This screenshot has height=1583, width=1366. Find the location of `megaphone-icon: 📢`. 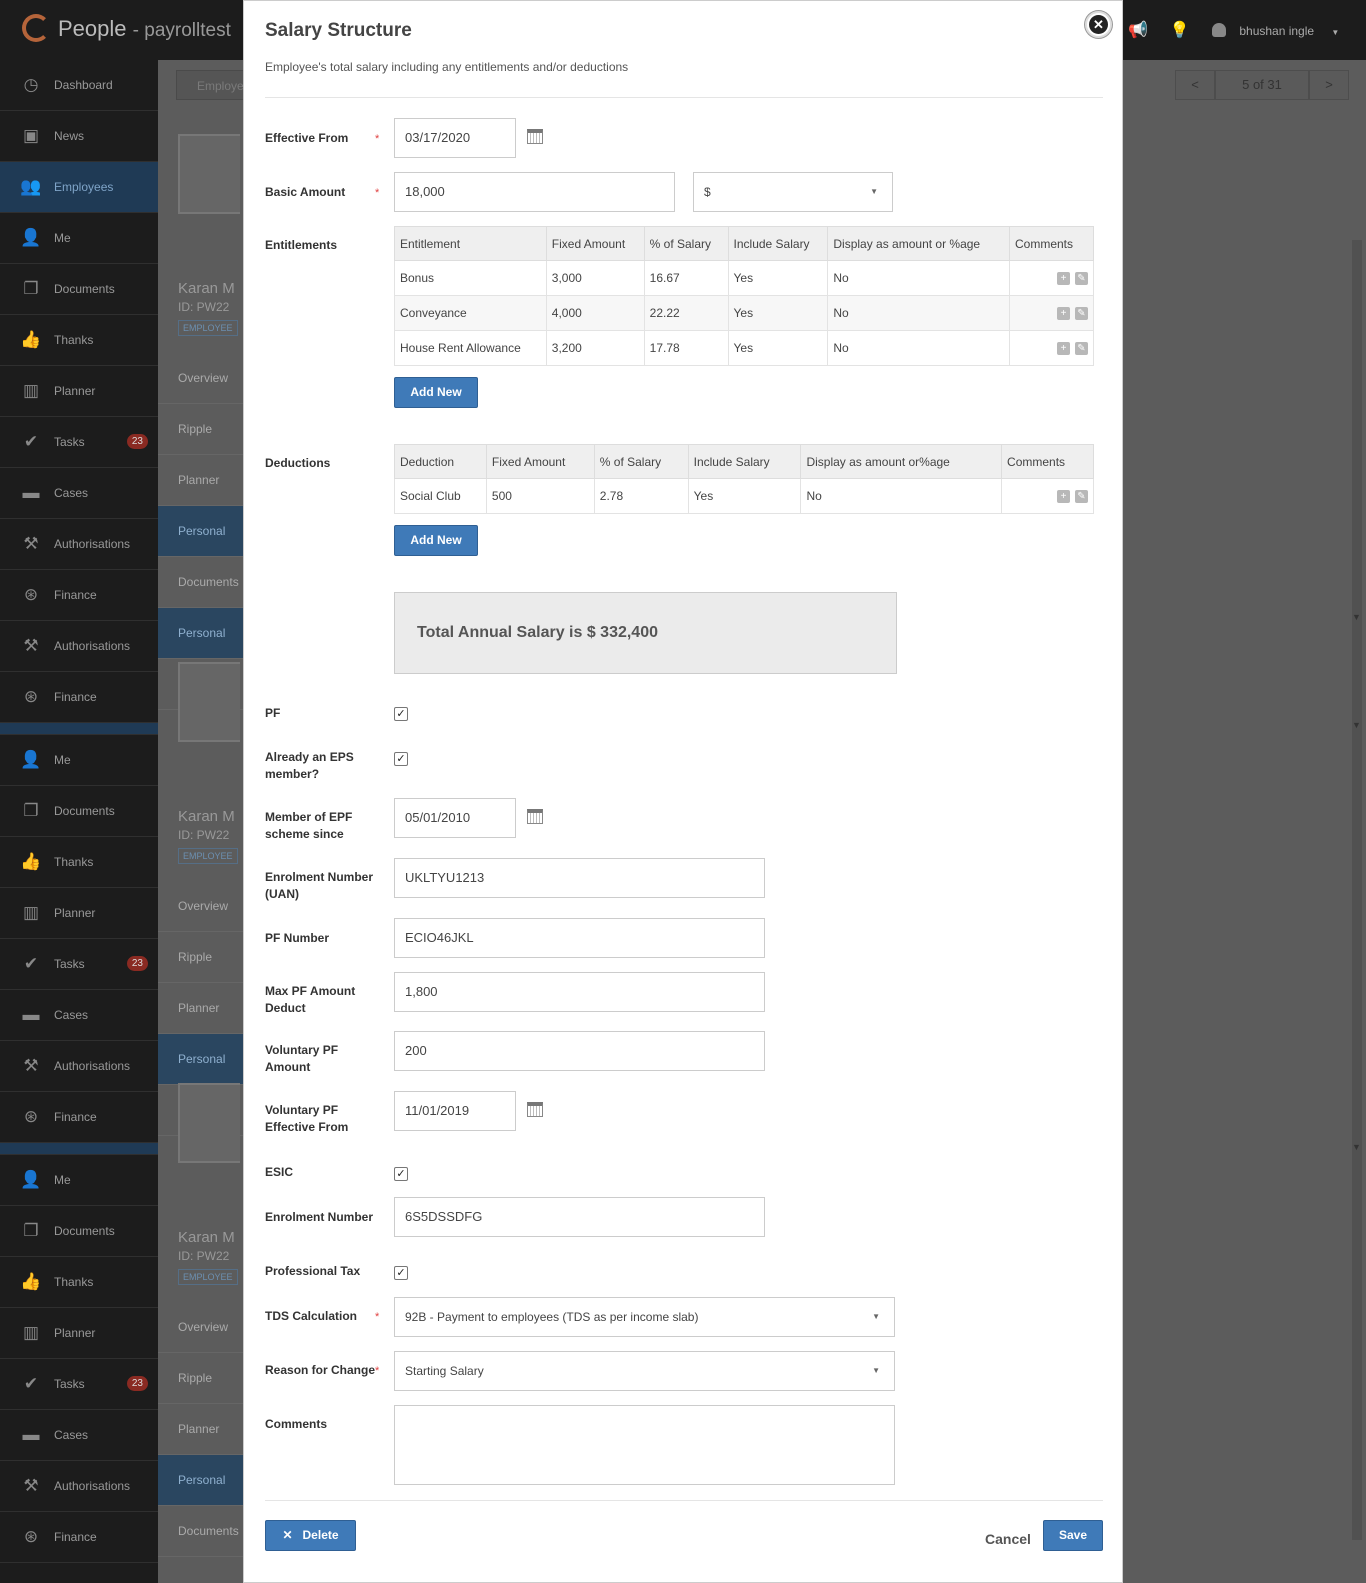

megaphone-icon: 📢 is located at coordinates (1138, 30).